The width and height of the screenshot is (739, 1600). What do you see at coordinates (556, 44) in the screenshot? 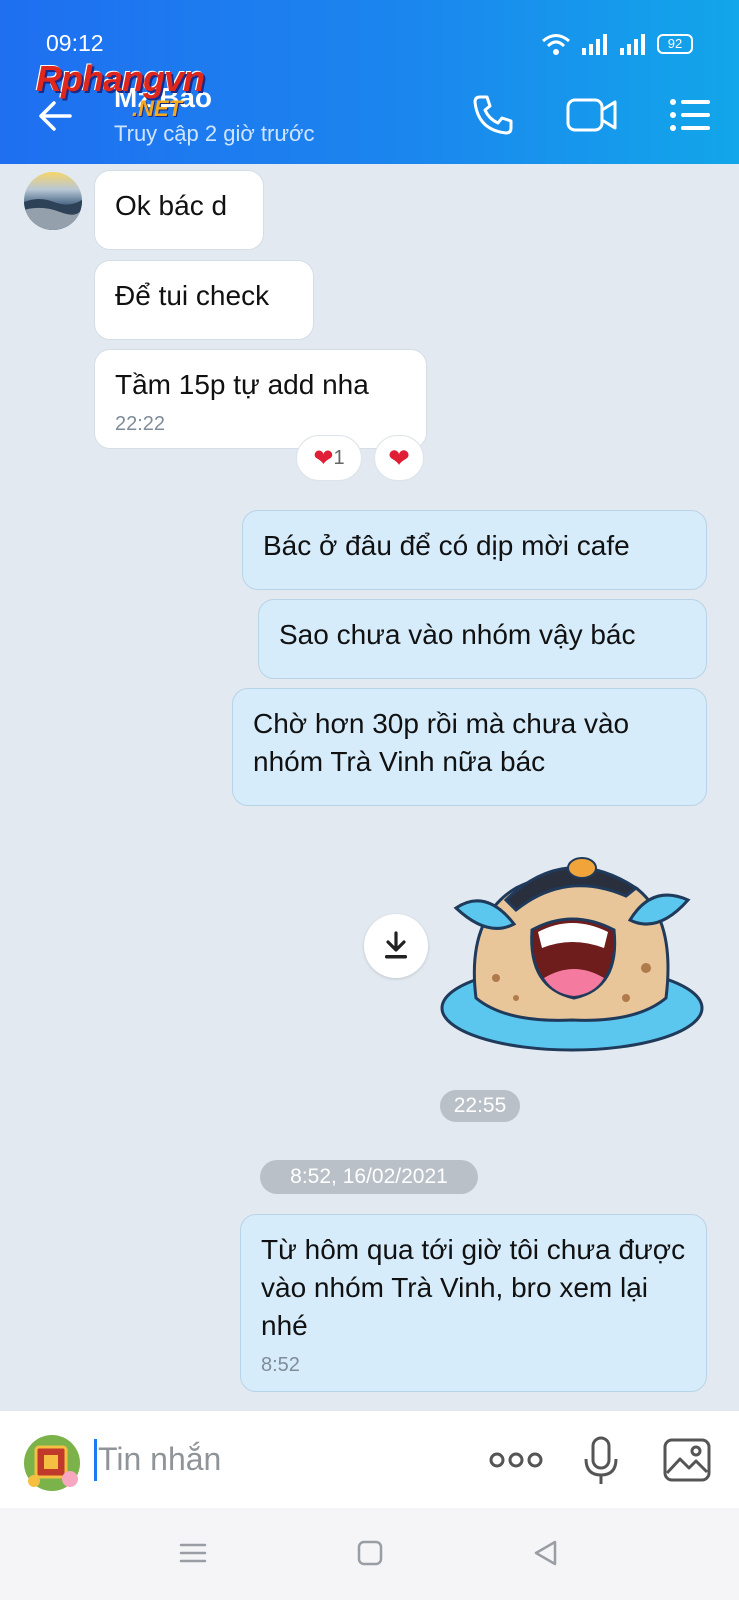
I see `wifi-icon` at bounding box center [556, 44].